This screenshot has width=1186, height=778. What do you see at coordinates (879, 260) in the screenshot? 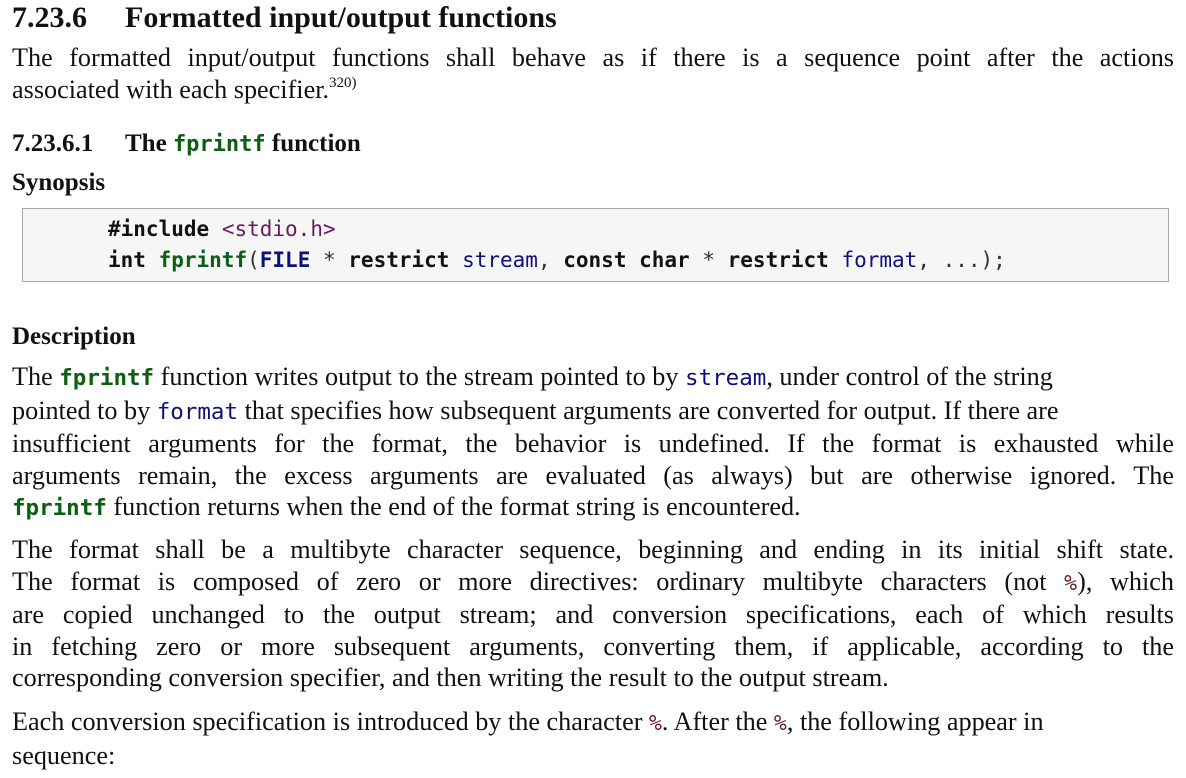
I see `code-param2-name: format` at bounding box center [879, 260].